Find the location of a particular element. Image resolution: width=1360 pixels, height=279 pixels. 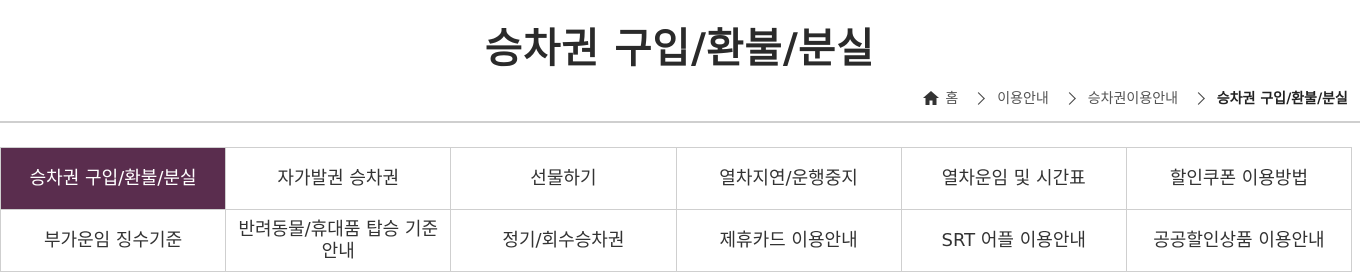

menu-item-label: 승차권 구입/환불/분실 is located at coordinates (113, 178).